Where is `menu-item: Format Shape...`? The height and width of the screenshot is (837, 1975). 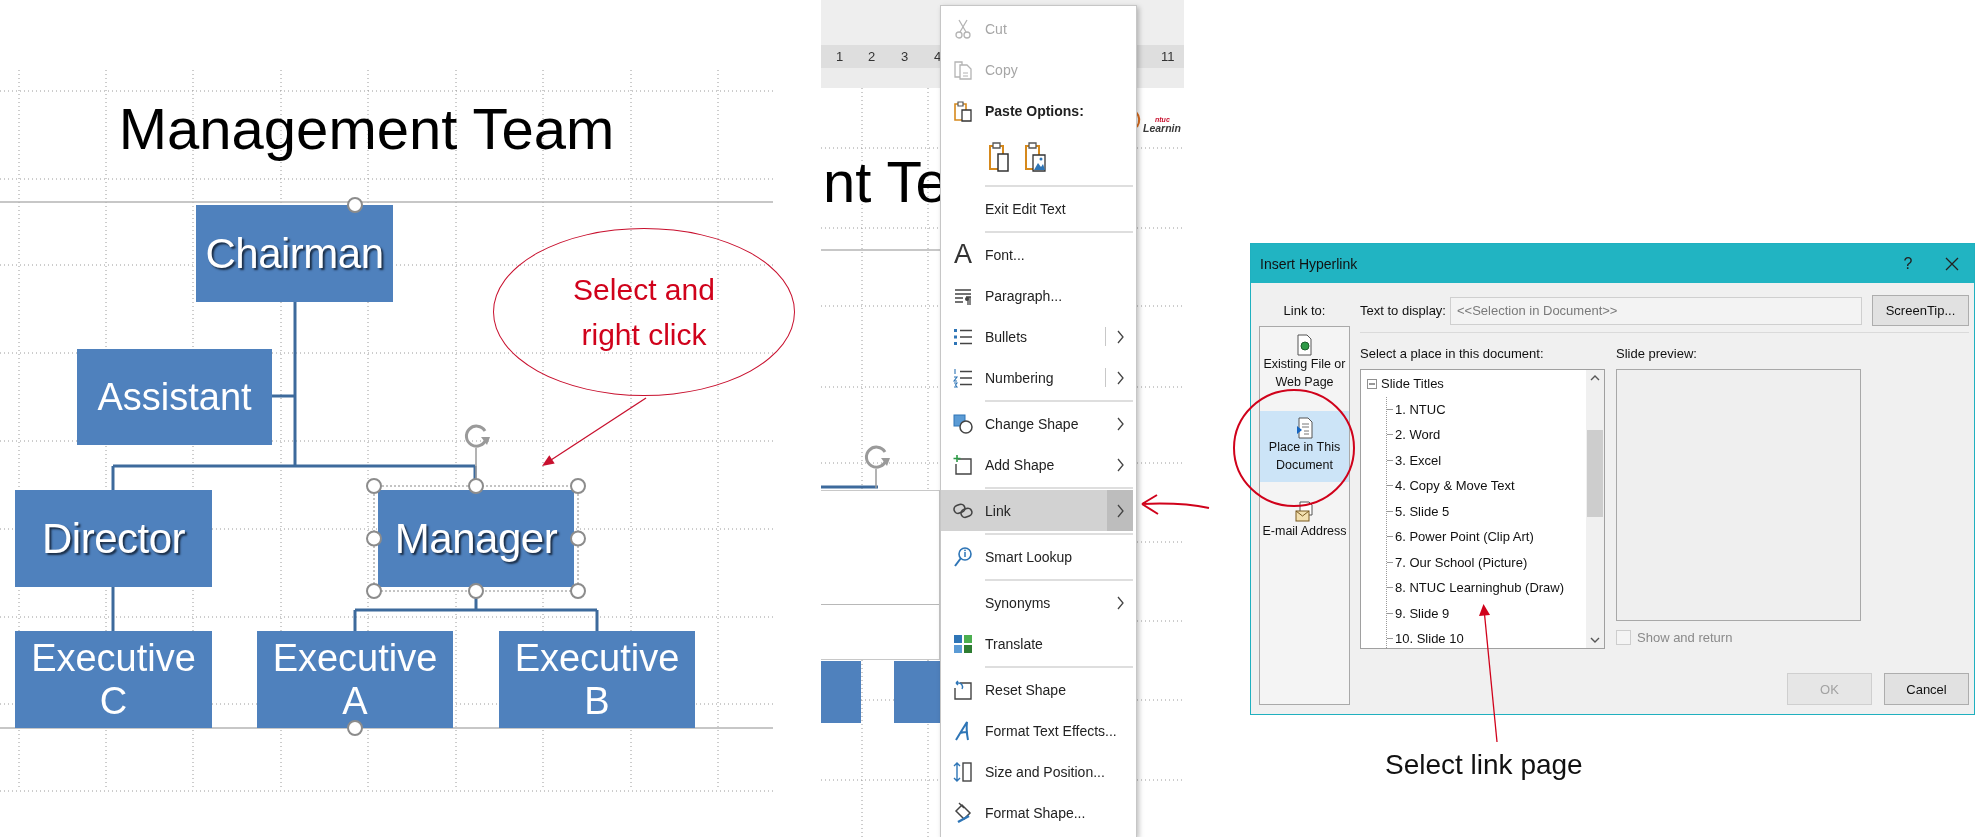 menu-item: Format Shape... is located at coordinates (1037, 812).